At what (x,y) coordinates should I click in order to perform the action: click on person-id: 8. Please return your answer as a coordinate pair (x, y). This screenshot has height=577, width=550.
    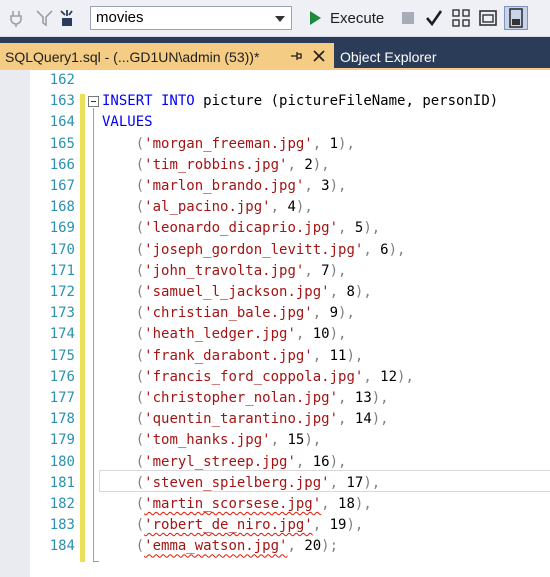
    Looking at the image, I should click on (350, 292).